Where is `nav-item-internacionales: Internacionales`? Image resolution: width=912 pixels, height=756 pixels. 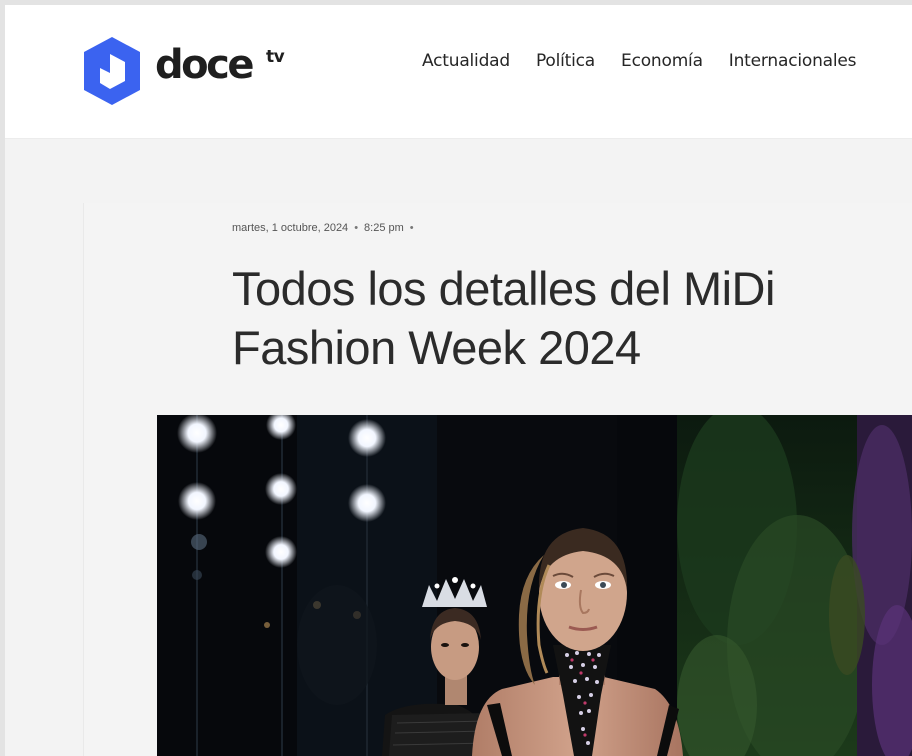
nav-item-internacionales: Internacionales is located at coordinates (793, 61).